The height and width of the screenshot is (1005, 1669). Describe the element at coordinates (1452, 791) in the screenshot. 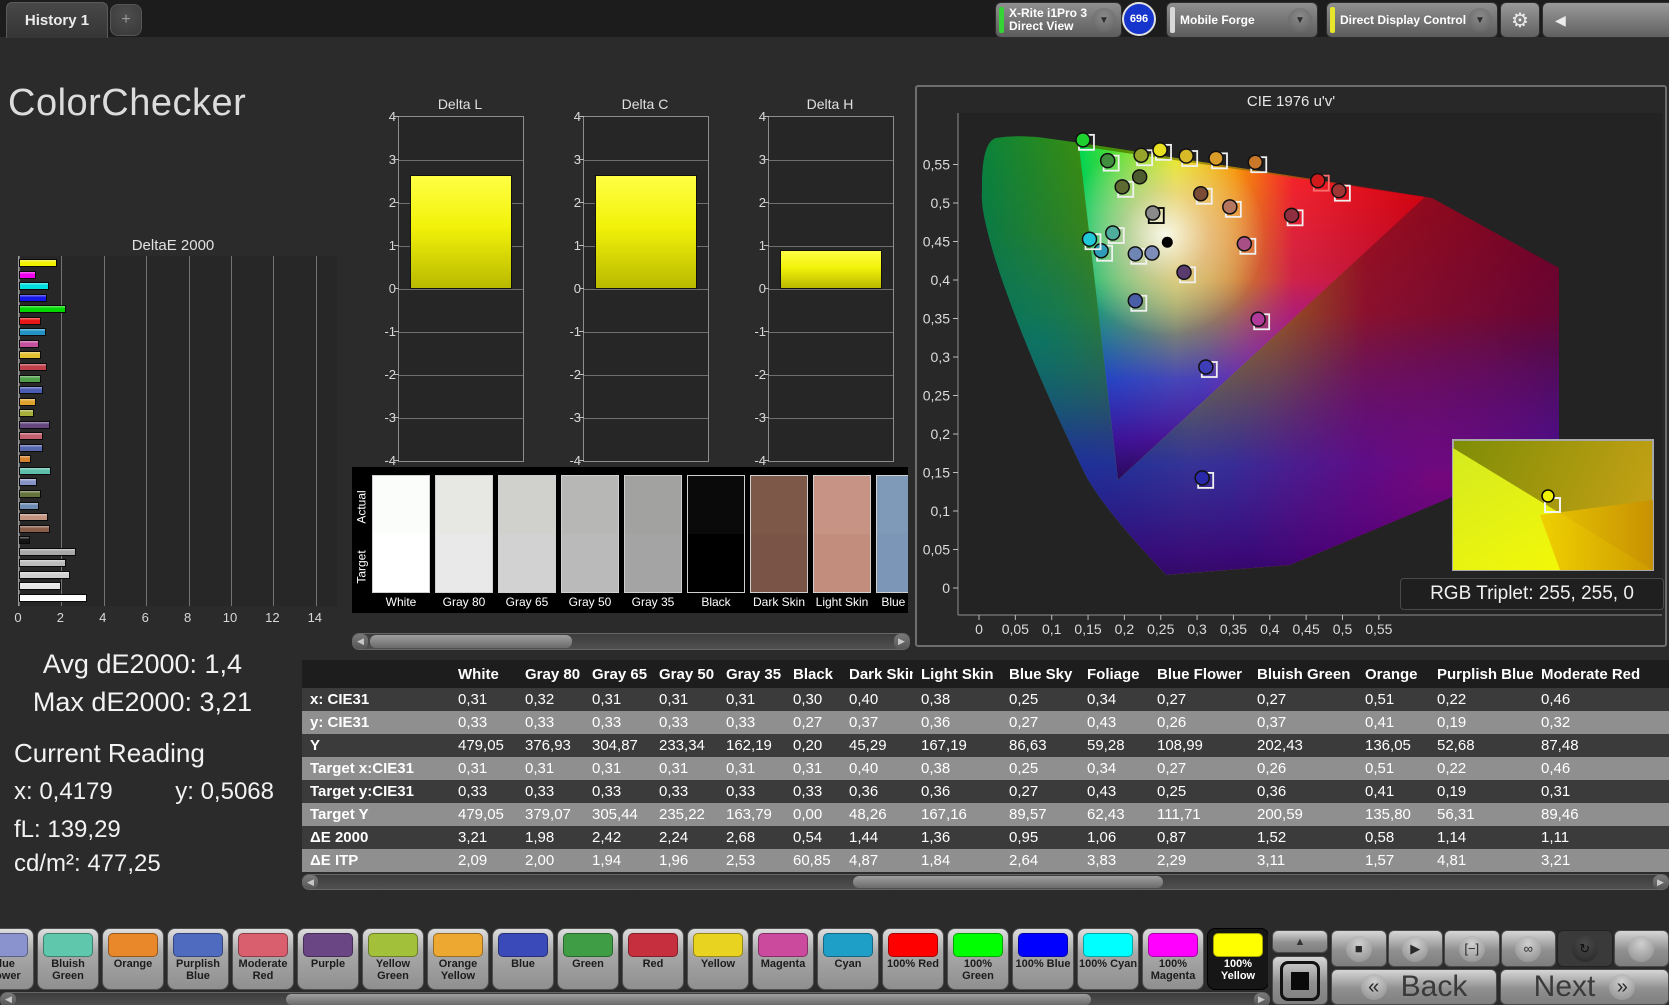

I see `table-cell: 0,19` at that location.